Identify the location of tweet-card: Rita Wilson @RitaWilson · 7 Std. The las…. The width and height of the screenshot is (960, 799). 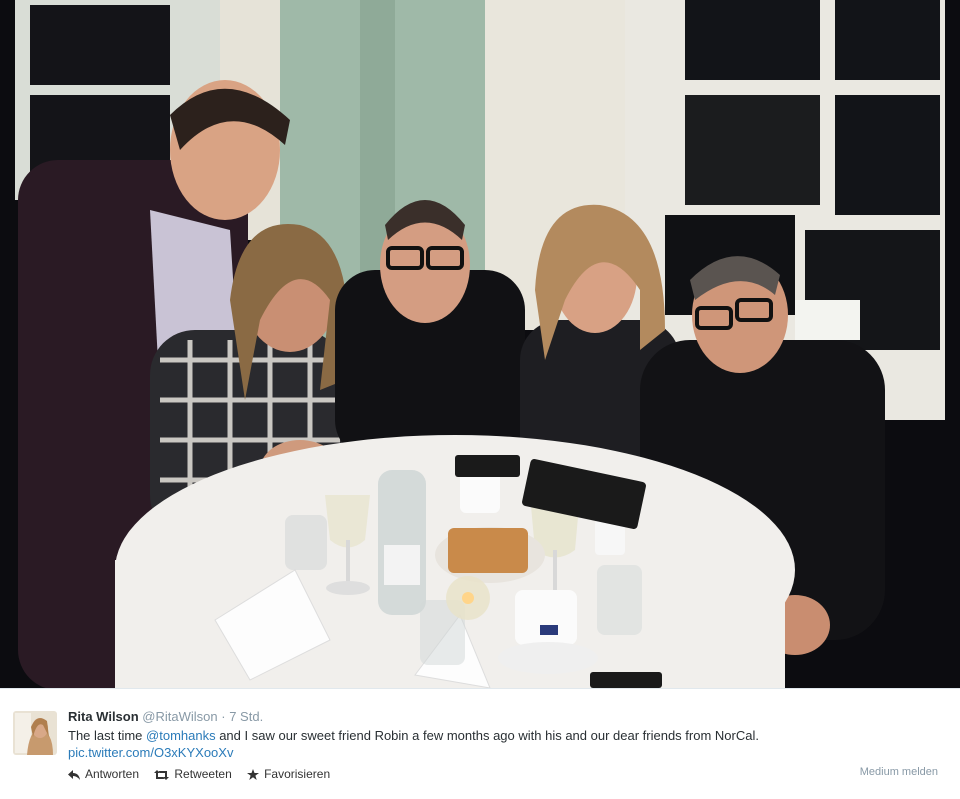
(480, 743).